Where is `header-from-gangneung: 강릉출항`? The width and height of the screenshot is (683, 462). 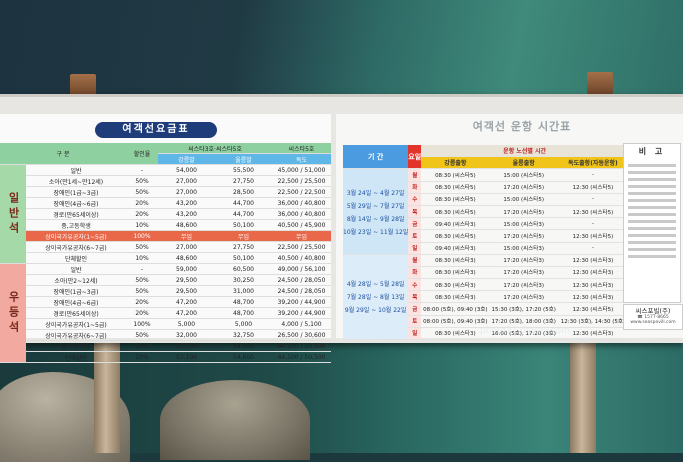
header-from-gangneung: 강릉출항 is located at coordinates (455, 163).